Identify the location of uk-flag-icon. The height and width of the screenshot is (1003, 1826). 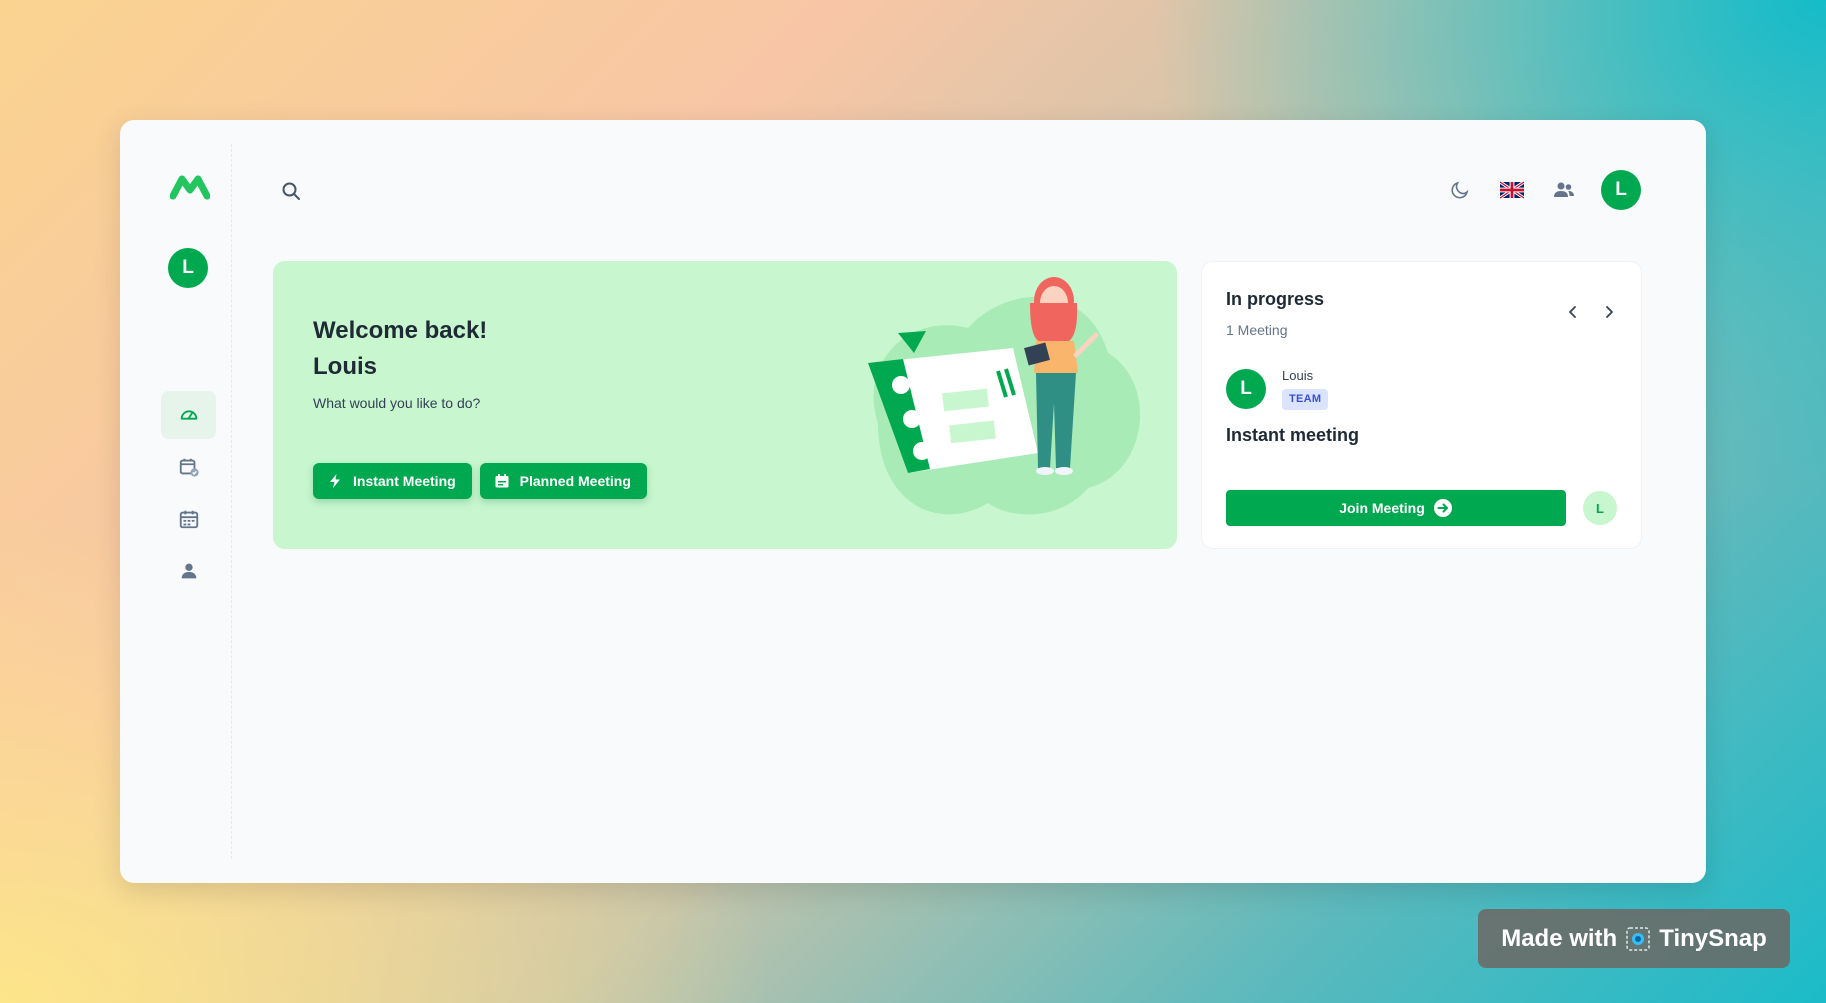
(1512, 190).